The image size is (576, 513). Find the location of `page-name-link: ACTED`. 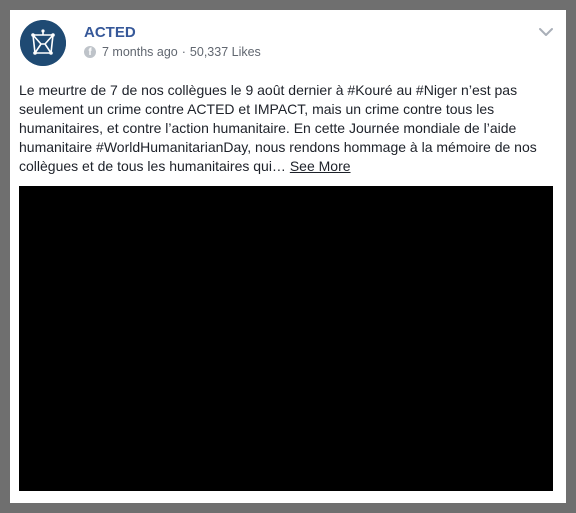

page-name-link: ACTED is located at coordinates (110, 32).